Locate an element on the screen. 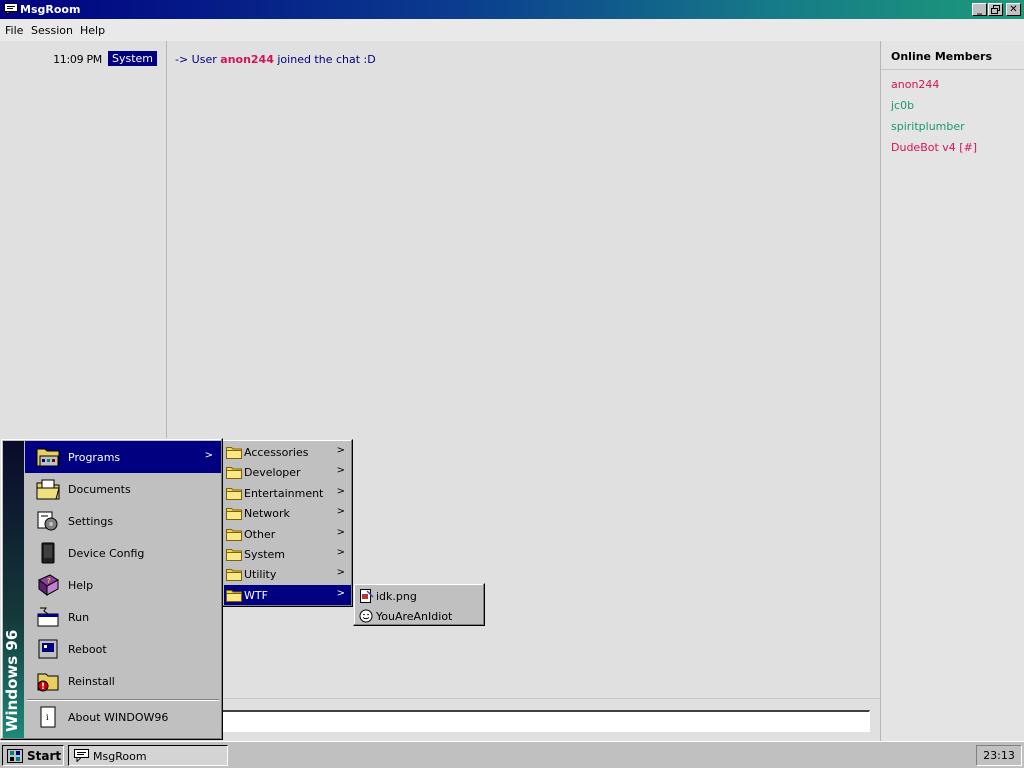 Image resolution: width=1024 pixels, height=768 pixels. start-item-documents: Documents is located at coordinates (123, 489).